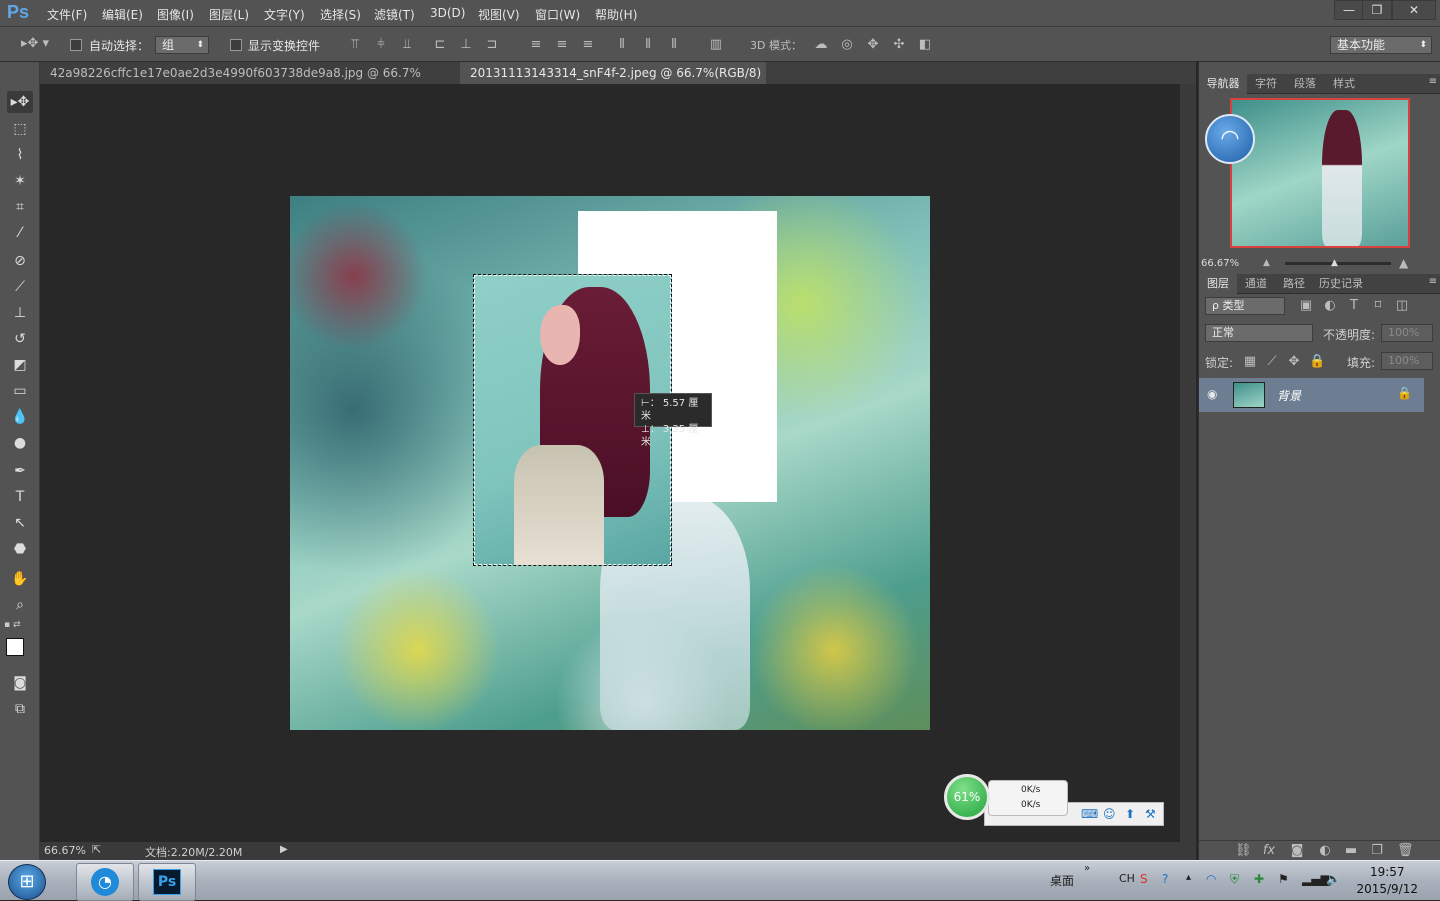 Image resolution: width=1440 pixels, height=901 pixels. What do you see at coordinates (229, 14) in the screenshot?
I see `menu-layer: 图层(L)` at bounding box center [229, 14].